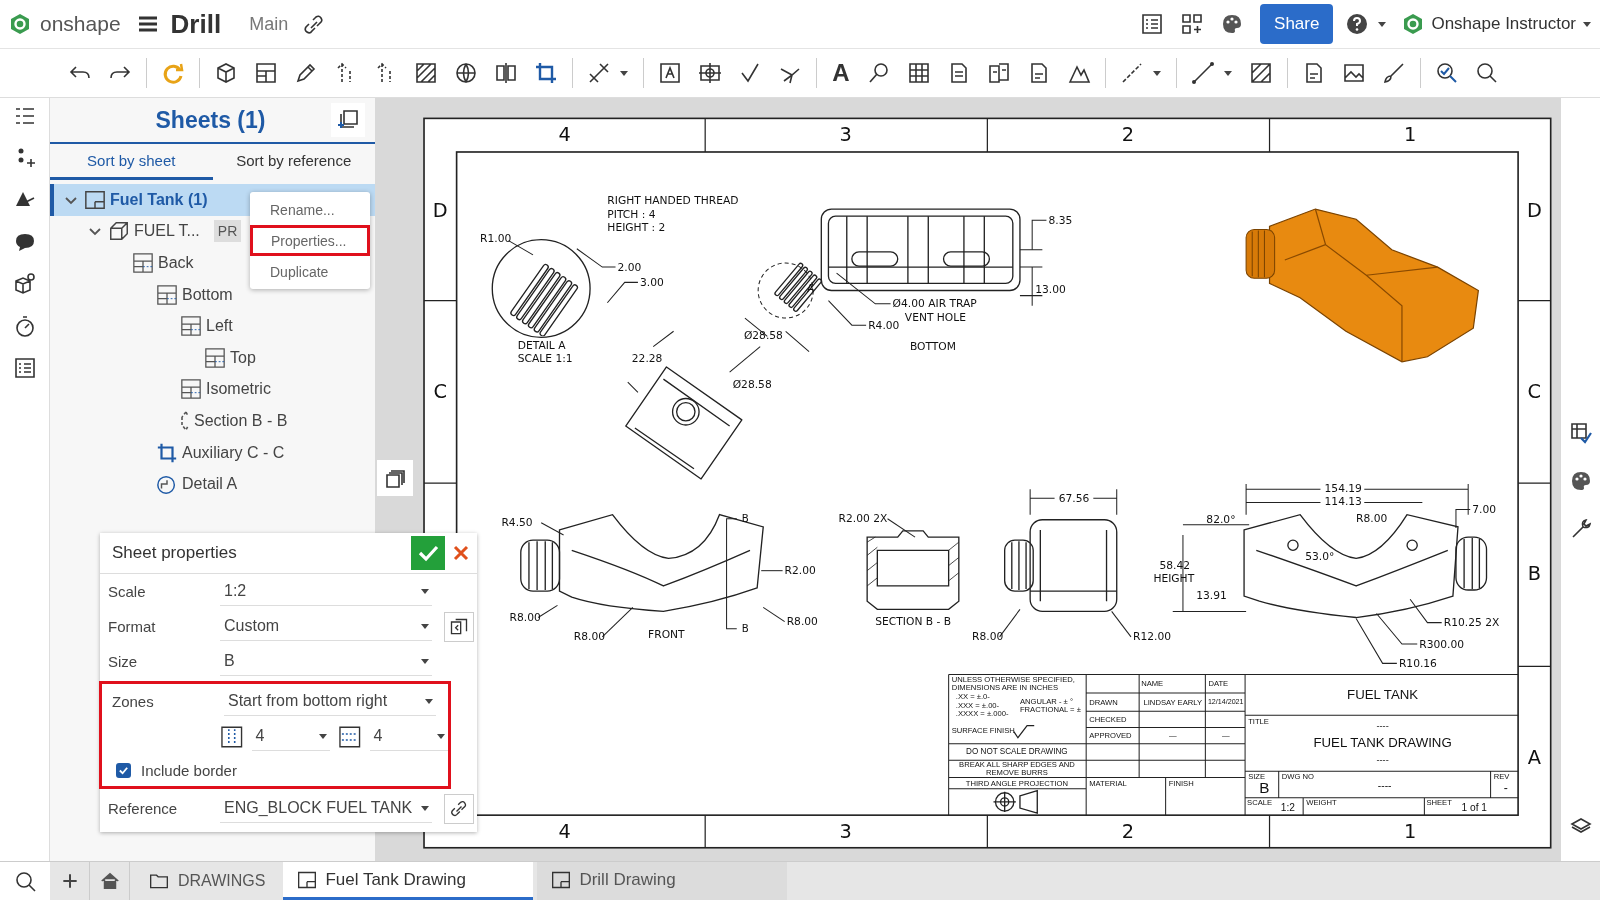 Image resolution: width=1600 pixels, height=900 pixels. I want to click on chevron-down-icon, so click(95, 231).